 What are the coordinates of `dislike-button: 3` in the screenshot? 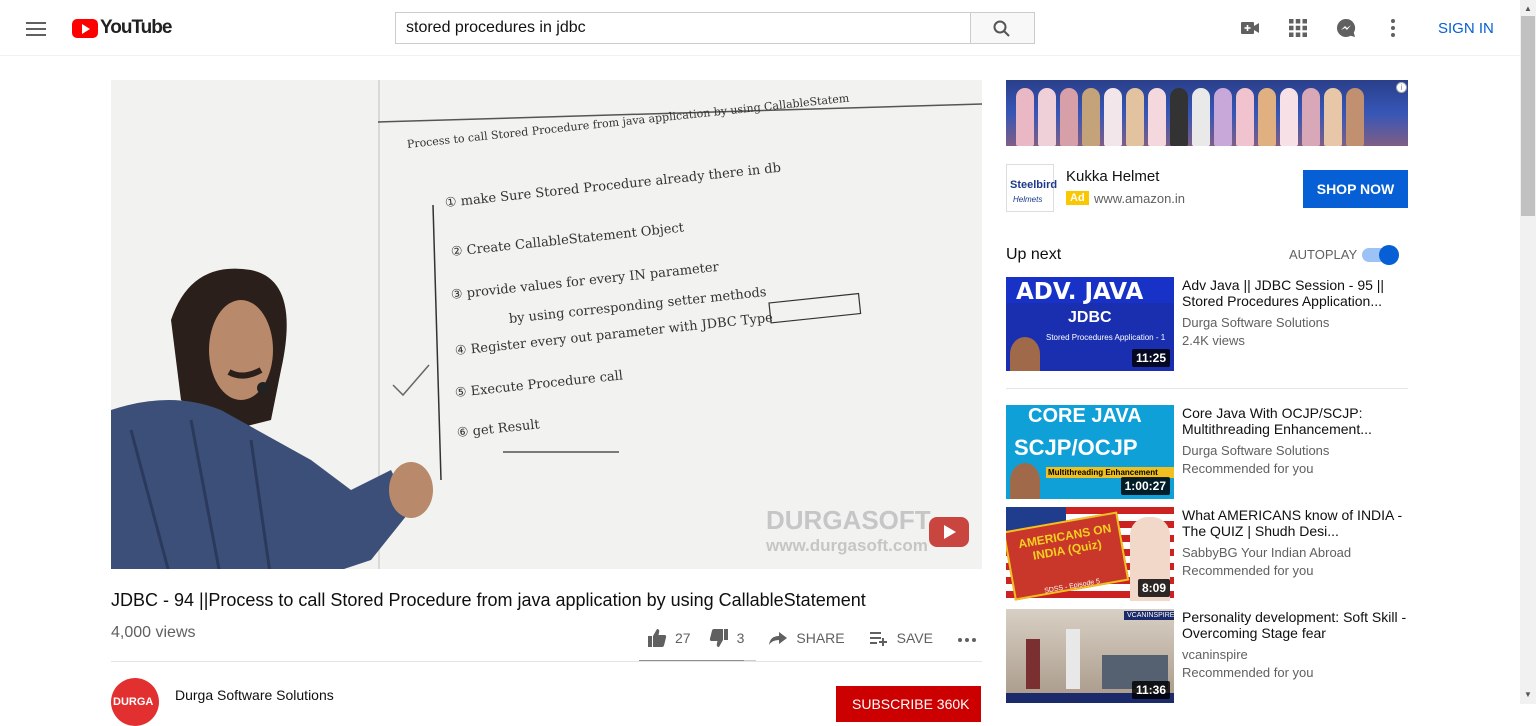 It's located at (727, 638).